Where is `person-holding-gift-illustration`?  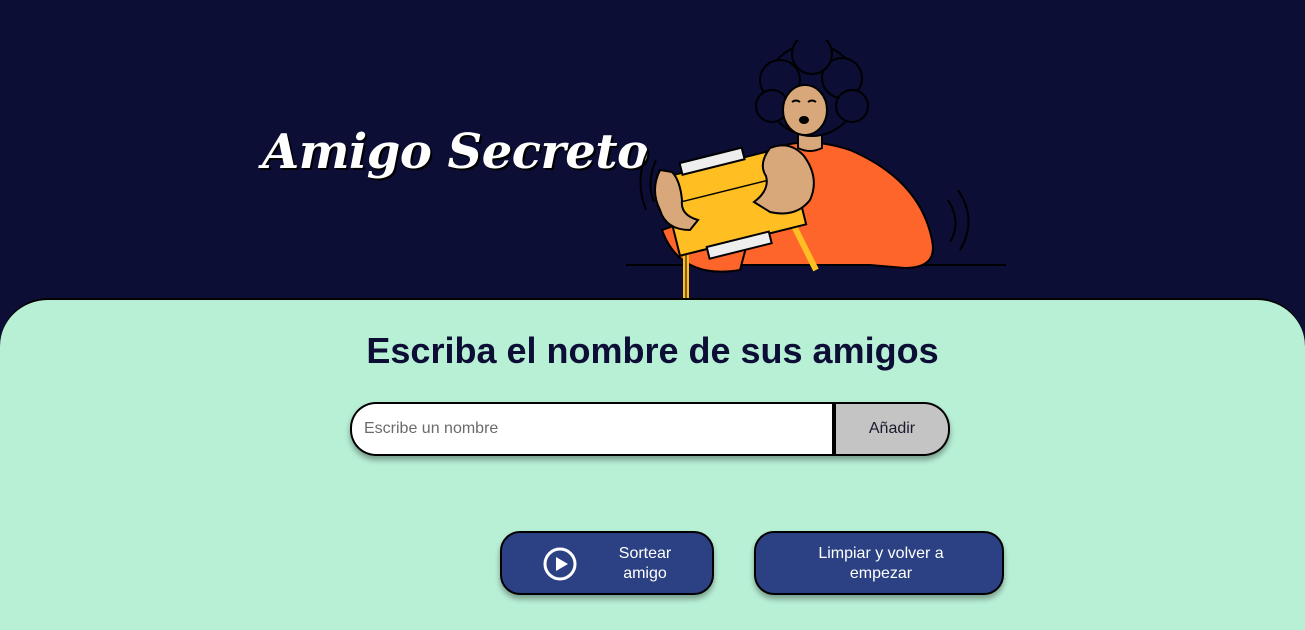 person-holding-gift-illustration is located at coordinates (816, 169).